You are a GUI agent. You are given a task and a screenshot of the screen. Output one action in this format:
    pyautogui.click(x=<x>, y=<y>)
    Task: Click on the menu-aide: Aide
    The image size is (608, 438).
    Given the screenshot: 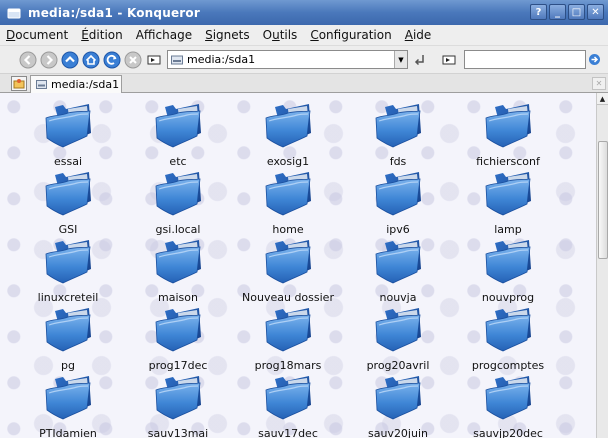 What is the action you would take?
    pyautogui.click(x=418, y=35)
    